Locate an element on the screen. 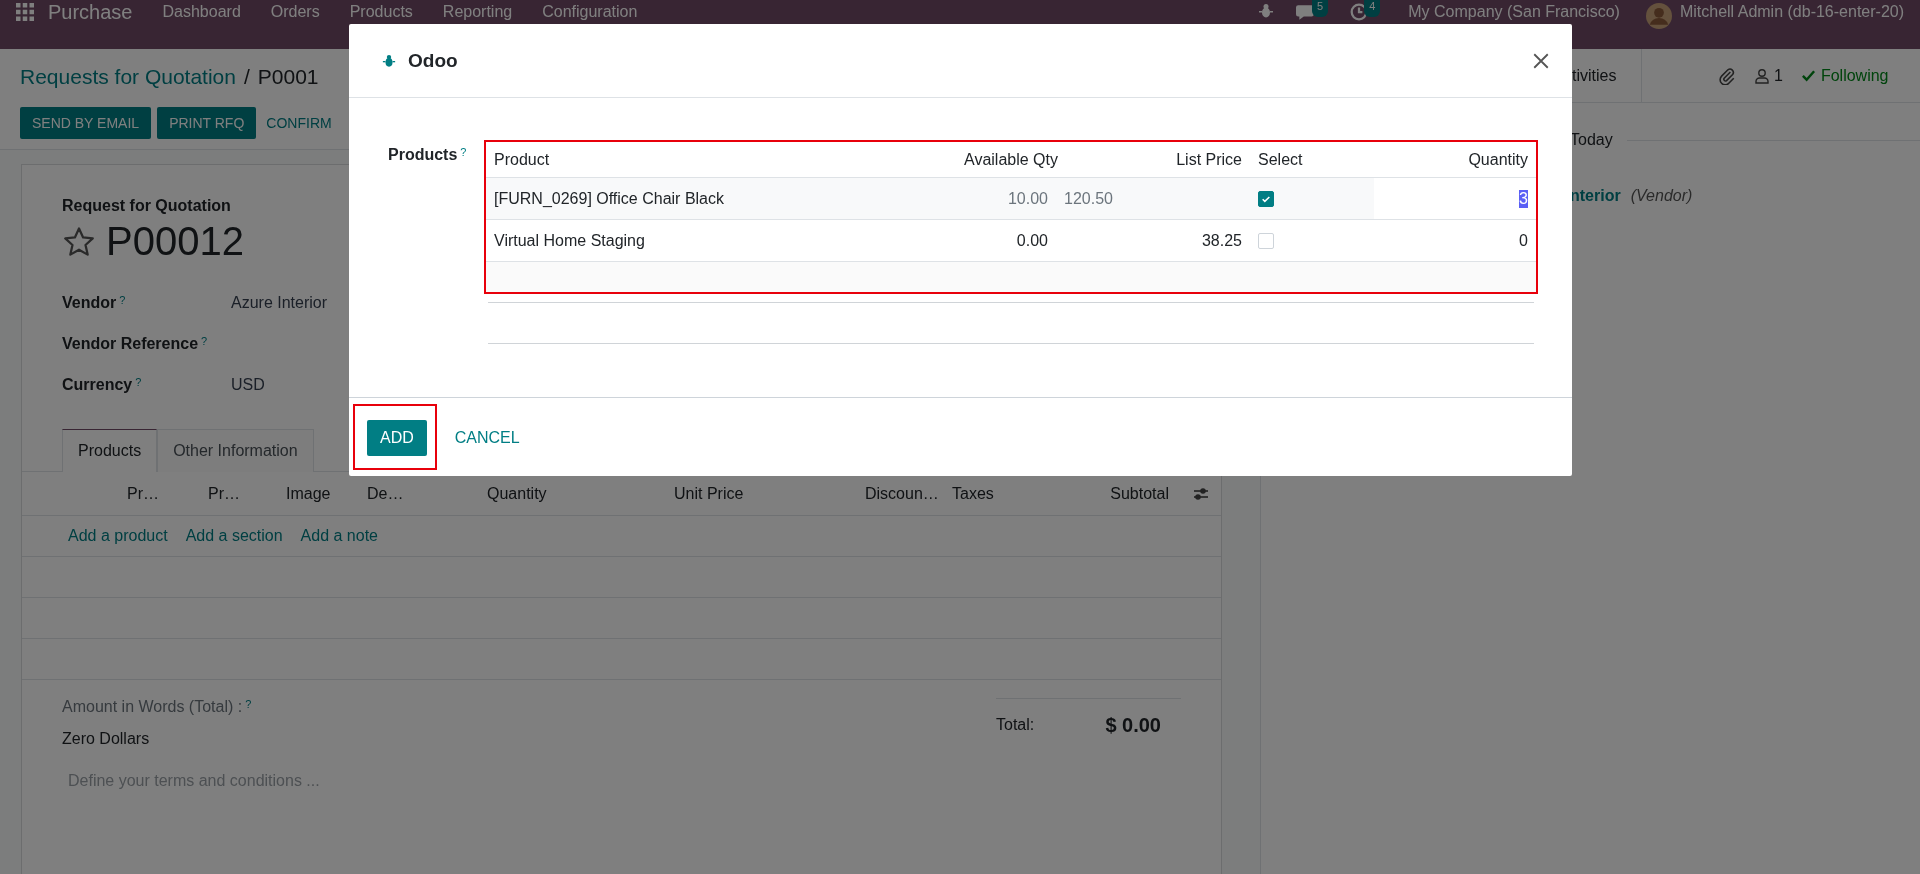 This screenshot has width=1920, height=874. activity-count-badge: 4 is located at coordinates (1372, 8).